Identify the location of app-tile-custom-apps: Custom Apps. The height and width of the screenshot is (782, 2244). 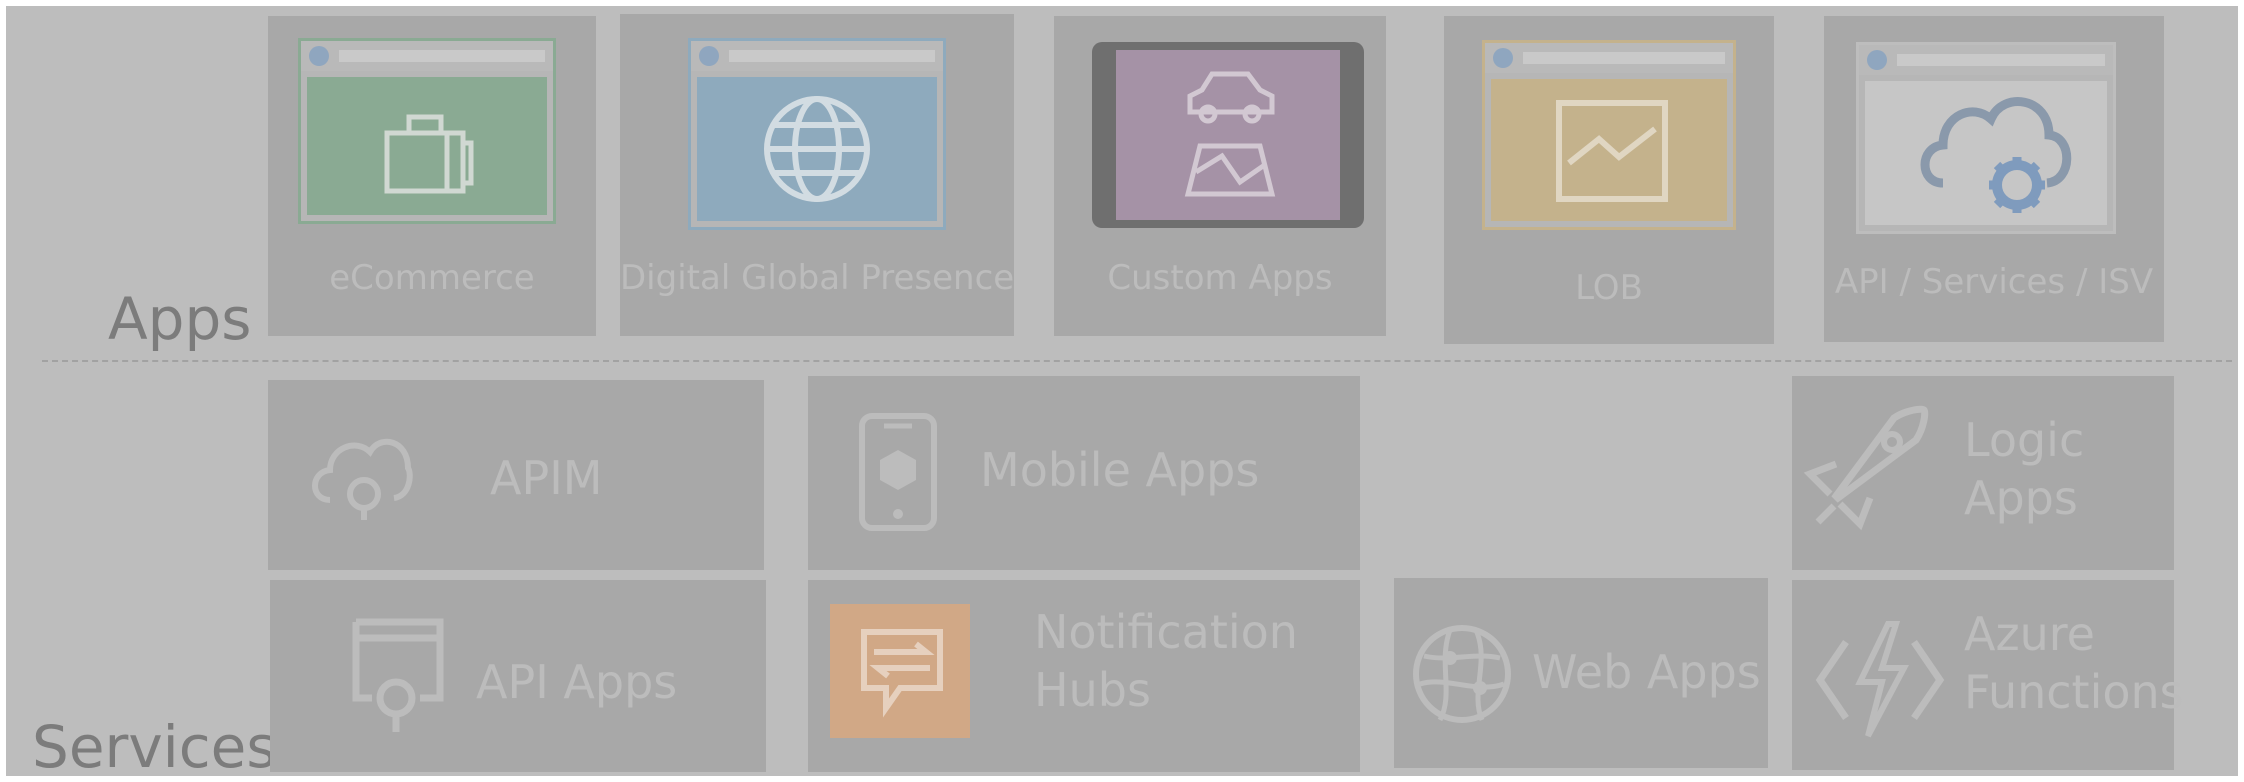
(1220, 176).